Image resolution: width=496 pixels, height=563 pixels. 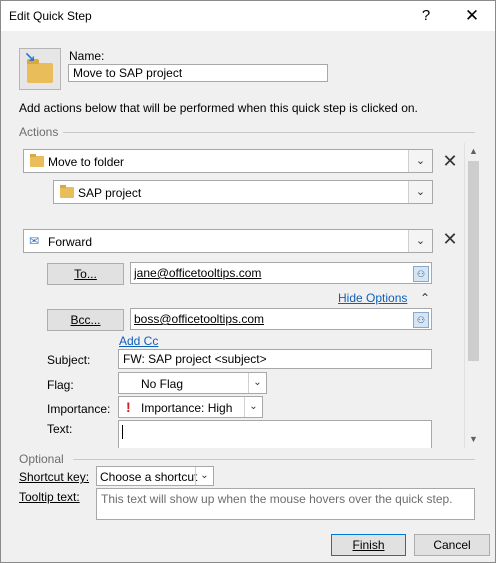 I want to click on bcc-field: boss@officetooltips.com ⚇, so click(x=281, y=319).